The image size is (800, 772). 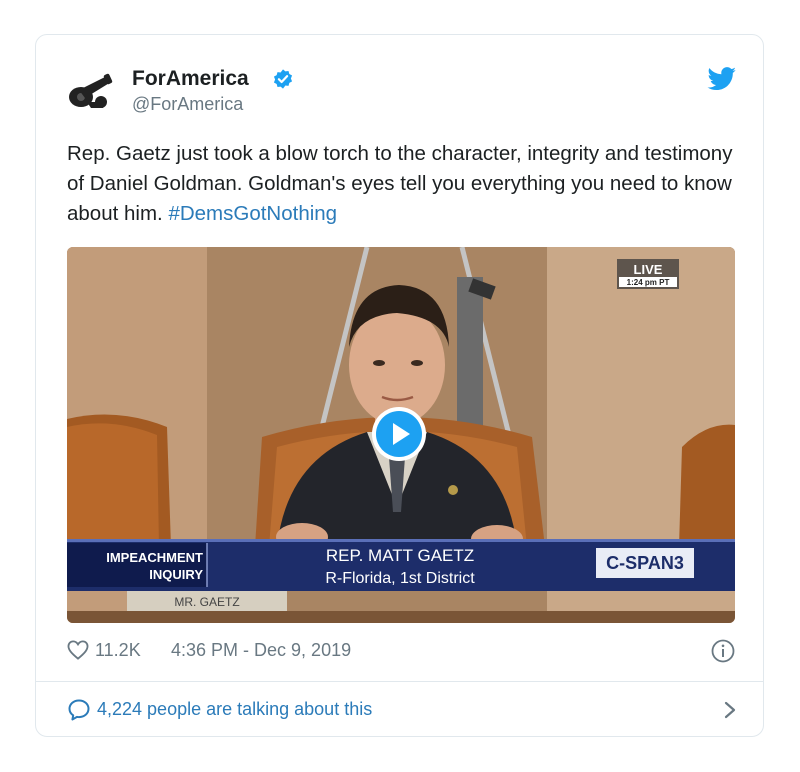 I want to click on hashtag-link: #DemsGotNothing, so click(x=252, y=213).